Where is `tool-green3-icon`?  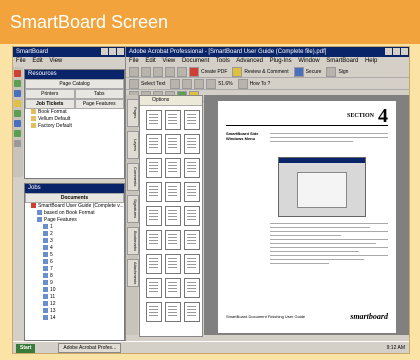 tool-green3-icon is located at coordinates (17, 133).